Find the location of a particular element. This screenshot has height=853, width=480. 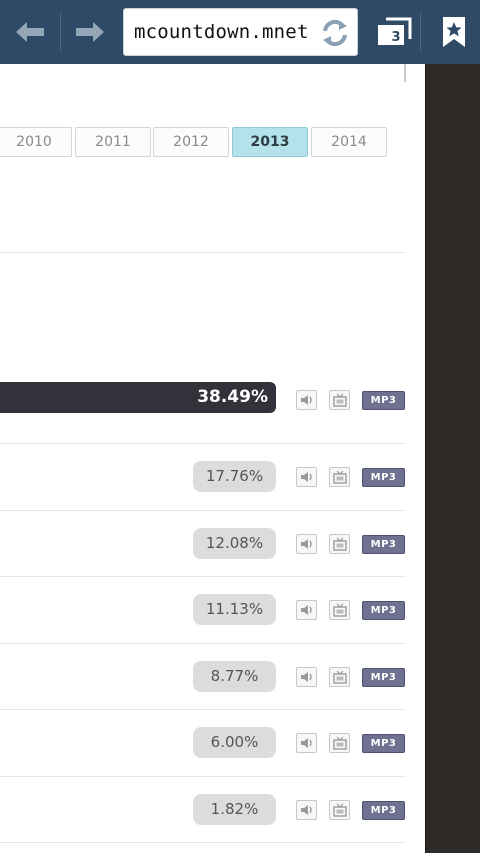

year-tab-2013: 2013 is located at coordinates (270, 142).